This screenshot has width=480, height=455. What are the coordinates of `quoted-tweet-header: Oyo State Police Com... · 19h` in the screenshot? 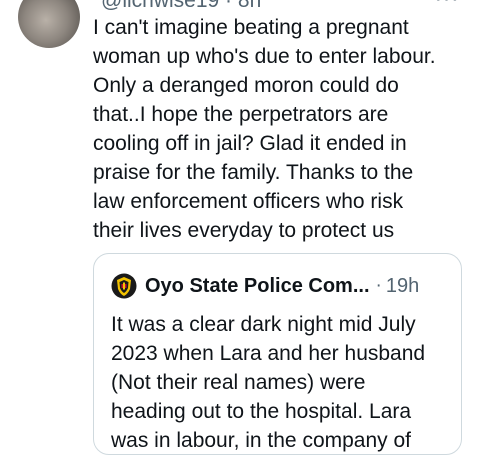 It's located at (265, 286).